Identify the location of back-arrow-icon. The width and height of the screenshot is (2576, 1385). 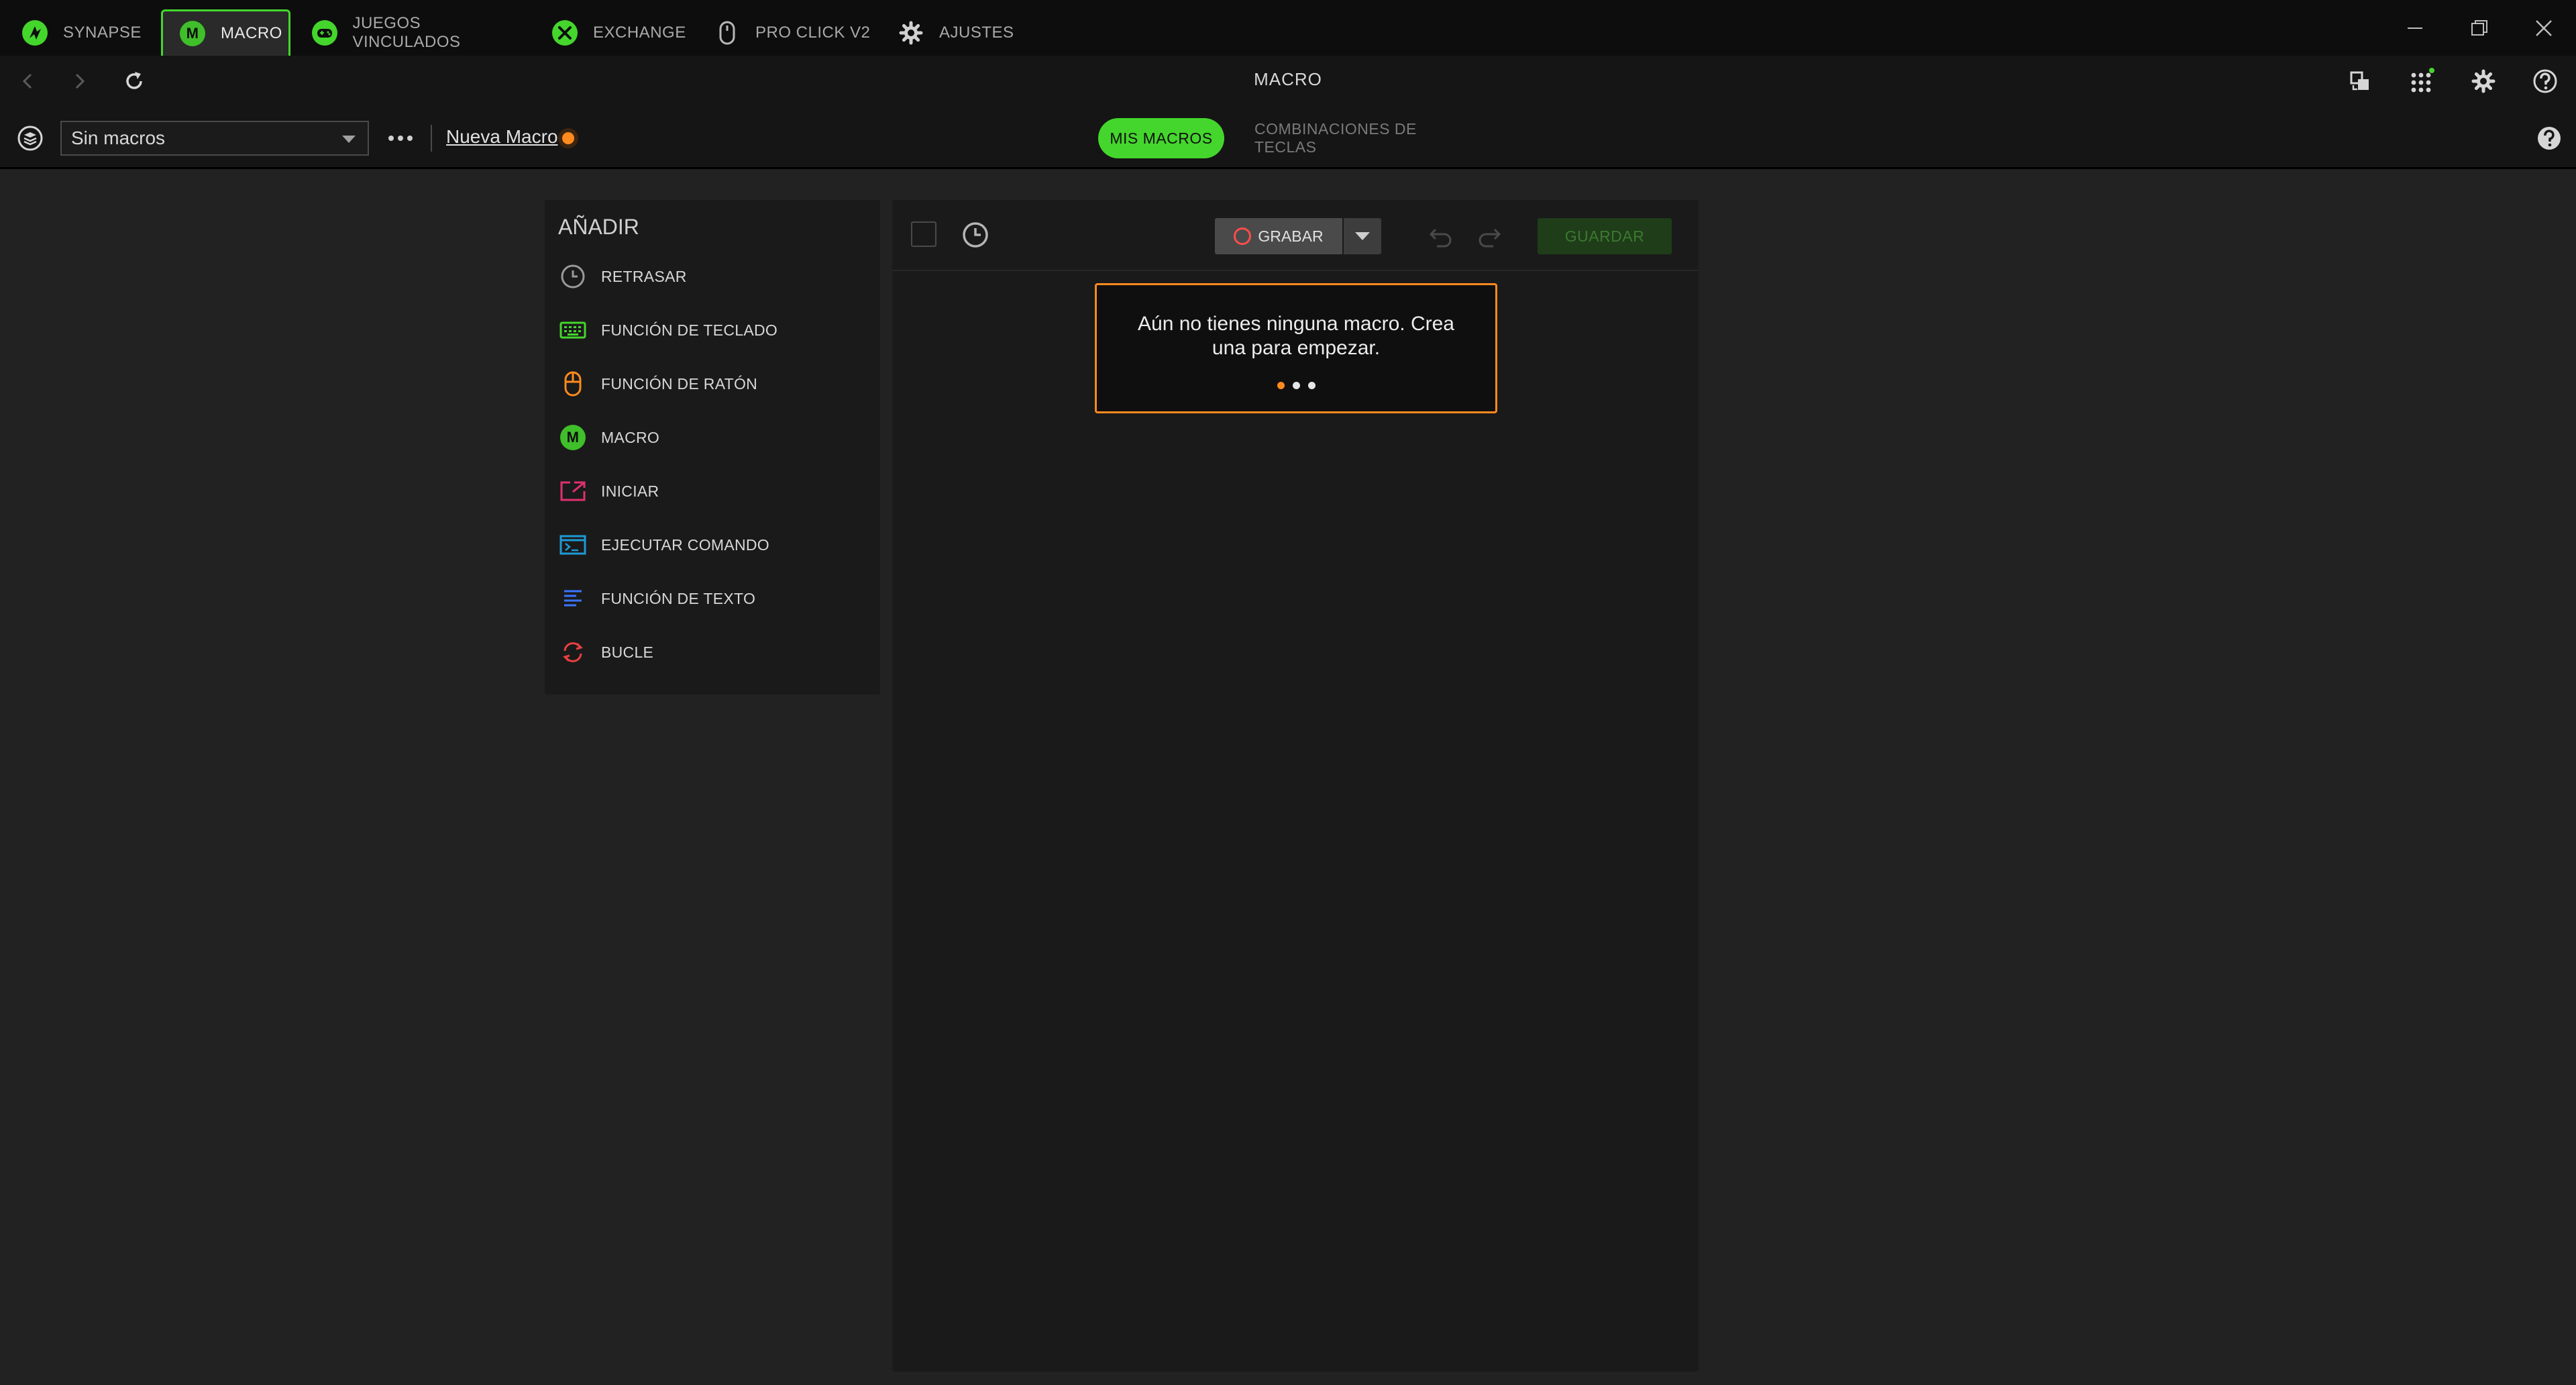
(27, 81).